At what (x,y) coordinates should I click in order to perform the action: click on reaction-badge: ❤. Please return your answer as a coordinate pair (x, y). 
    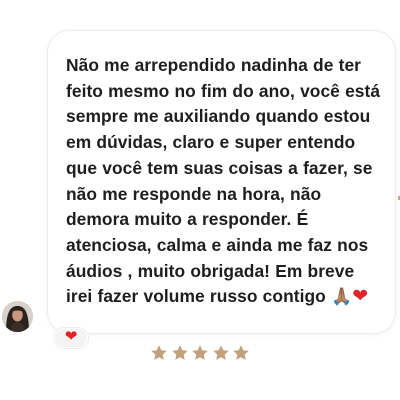
    Looking at the image, I should click on (71, 338).